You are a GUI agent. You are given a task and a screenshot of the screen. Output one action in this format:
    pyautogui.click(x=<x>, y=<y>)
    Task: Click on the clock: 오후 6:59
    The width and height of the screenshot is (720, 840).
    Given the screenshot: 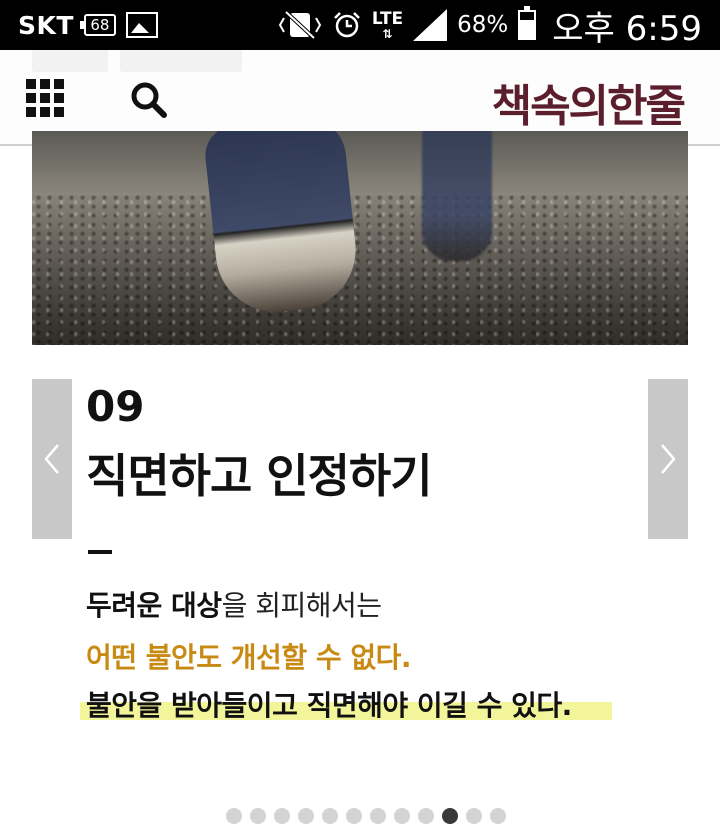 What is the action you would take?
    pyautogui.click(x=627, y=28)
    